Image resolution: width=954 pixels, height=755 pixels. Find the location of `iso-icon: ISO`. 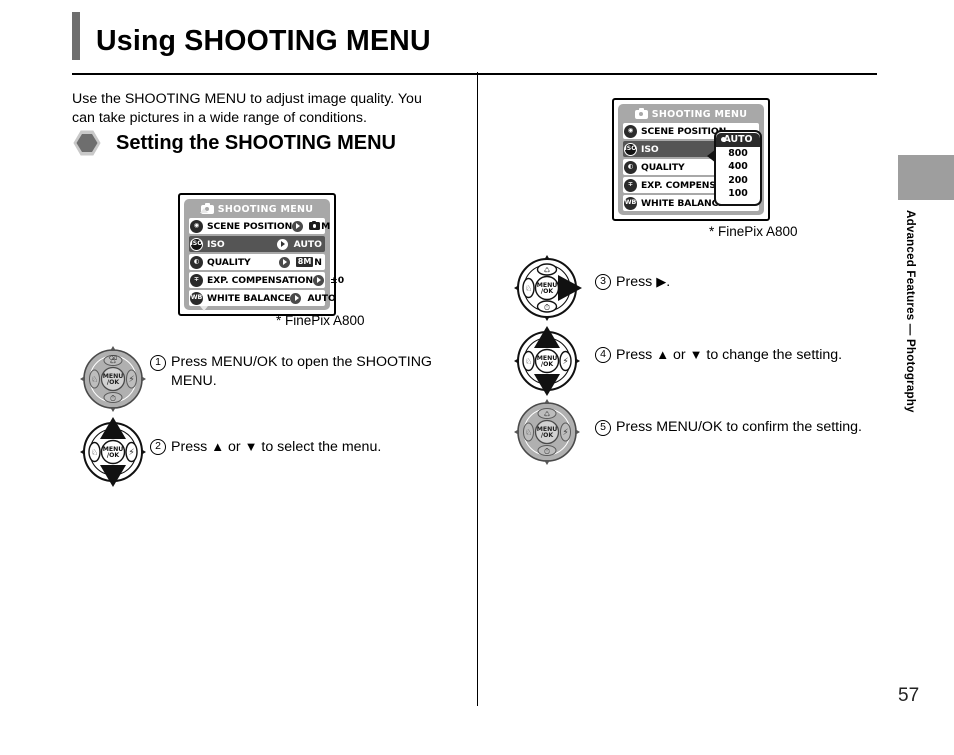

iso-icon: ISO is located at coordinates (196, 244).